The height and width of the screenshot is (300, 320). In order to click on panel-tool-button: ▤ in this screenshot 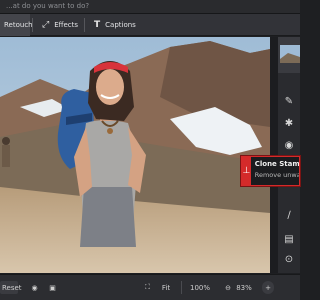, I will do `click(289, 239)`.